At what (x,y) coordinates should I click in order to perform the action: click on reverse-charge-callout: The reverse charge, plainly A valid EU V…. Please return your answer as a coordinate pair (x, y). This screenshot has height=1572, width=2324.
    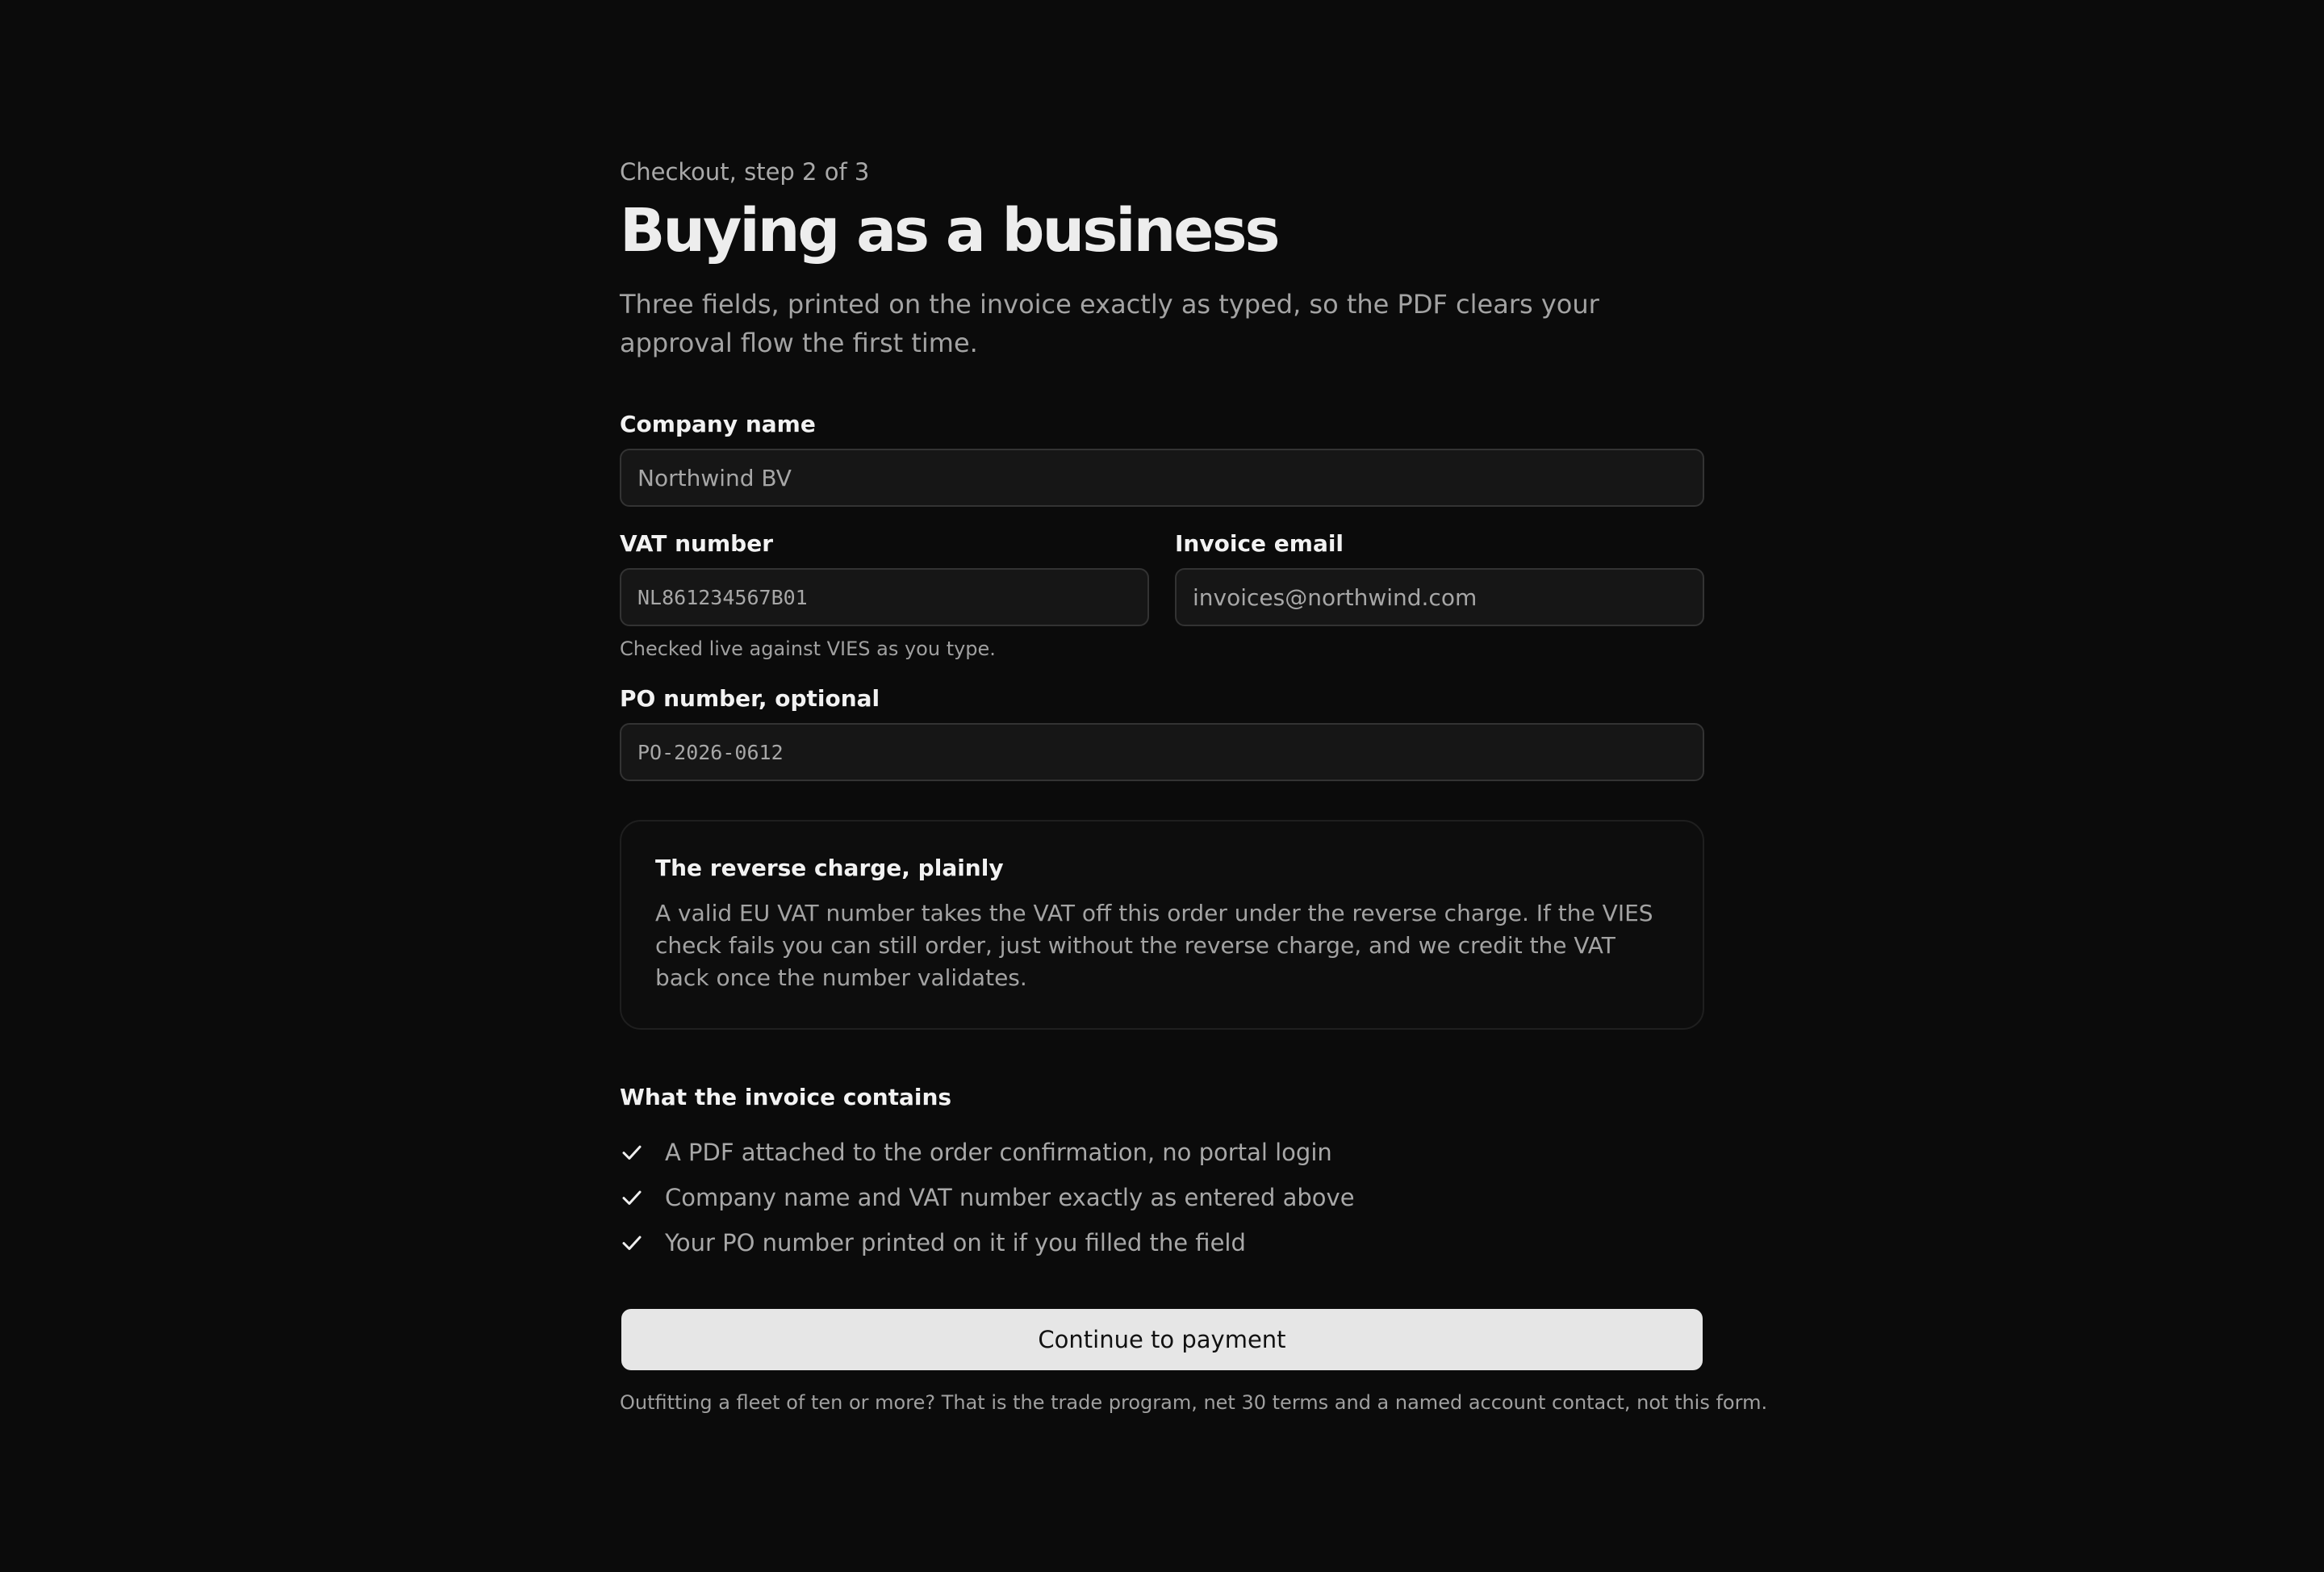
    Looking at the image, I should click on (1162, 925).